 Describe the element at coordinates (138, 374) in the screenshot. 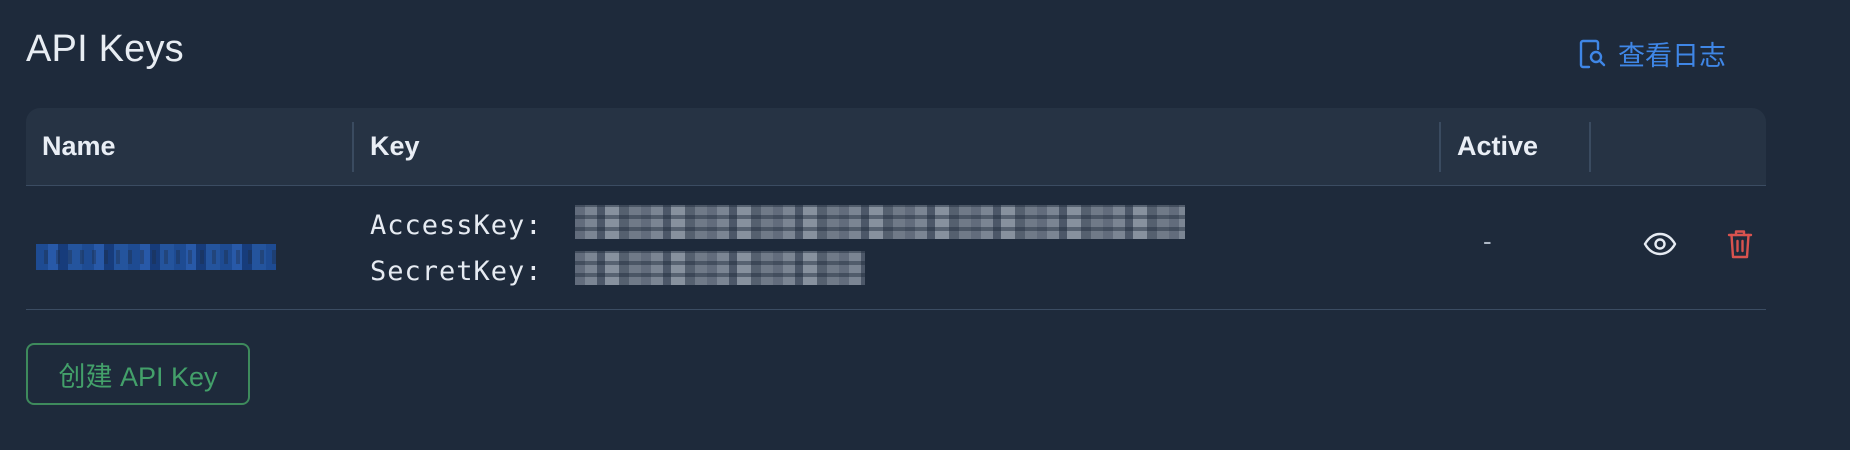

I see `create-api-key-button: 创建 API Key` at that location.